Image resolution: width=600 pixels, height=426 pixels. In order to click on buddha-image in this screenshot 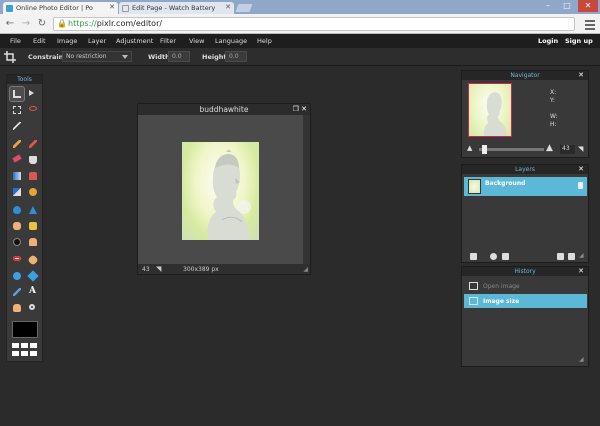, I will do `click(220, 191)`.